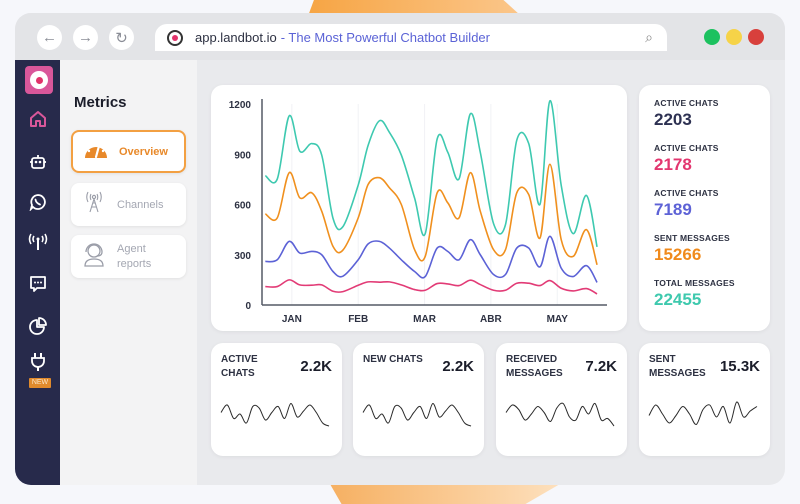  What do you see at coordinates (242, 206) in the screenshot?
I see `y-tick-label: 600` at bounding box center [242, 206].